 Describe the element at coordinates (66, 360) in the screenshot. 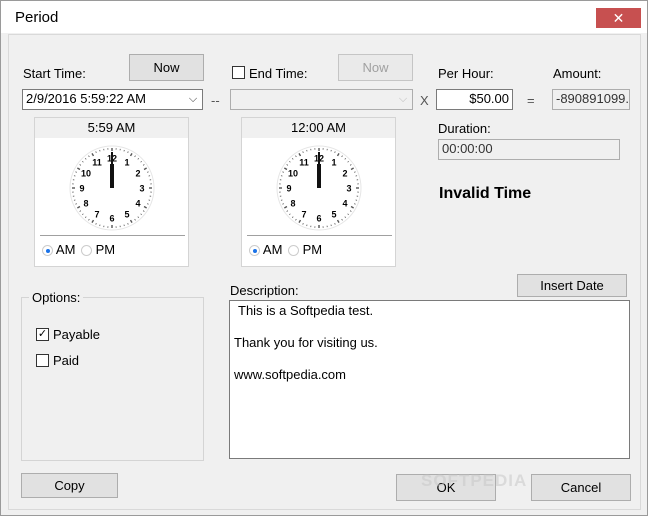

I see `paid-label: Paid` at that location.